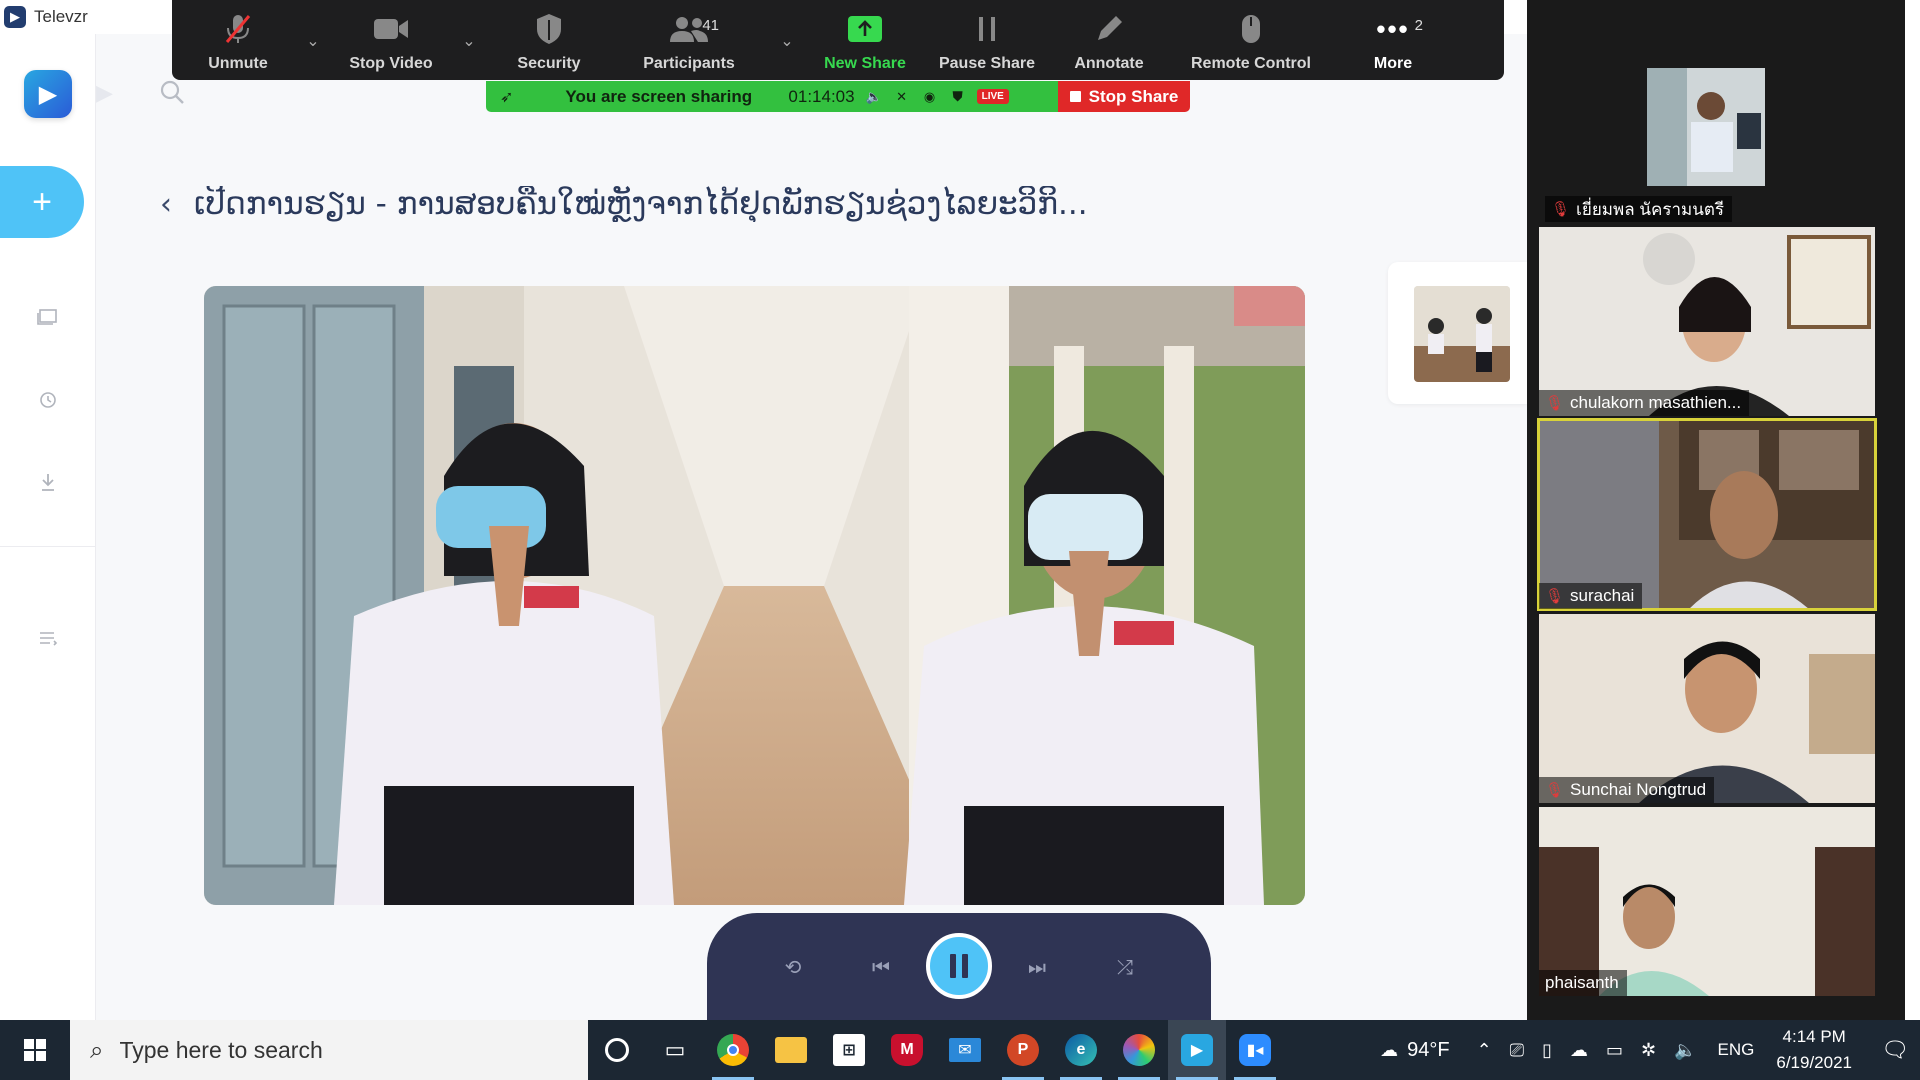 The width and height of the screenshot is (1920, 1080). What do you see at coordinates (238, 29) in the screenshot?
I see `mic-muted-icon` at bounding box center [238, 29].